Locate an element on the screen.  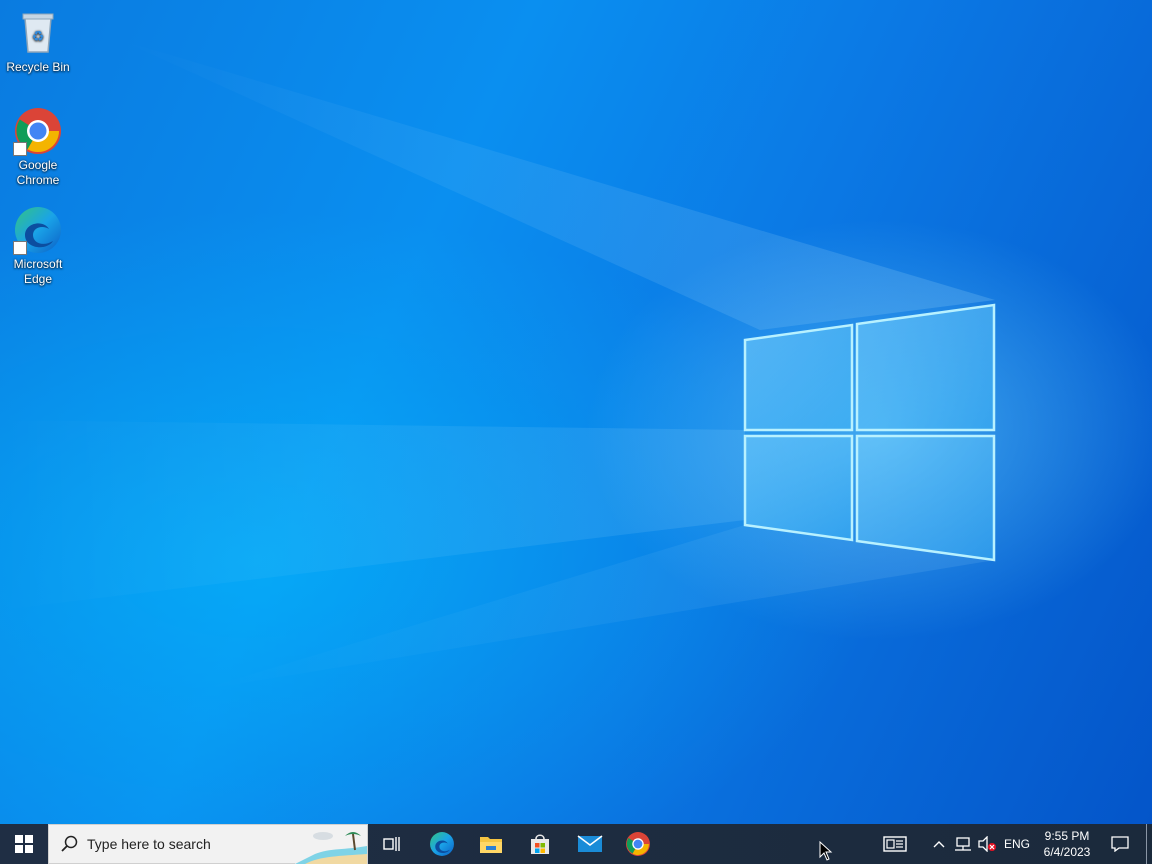
taskbar-file-explorer-button is located at coordinates (491, 844).